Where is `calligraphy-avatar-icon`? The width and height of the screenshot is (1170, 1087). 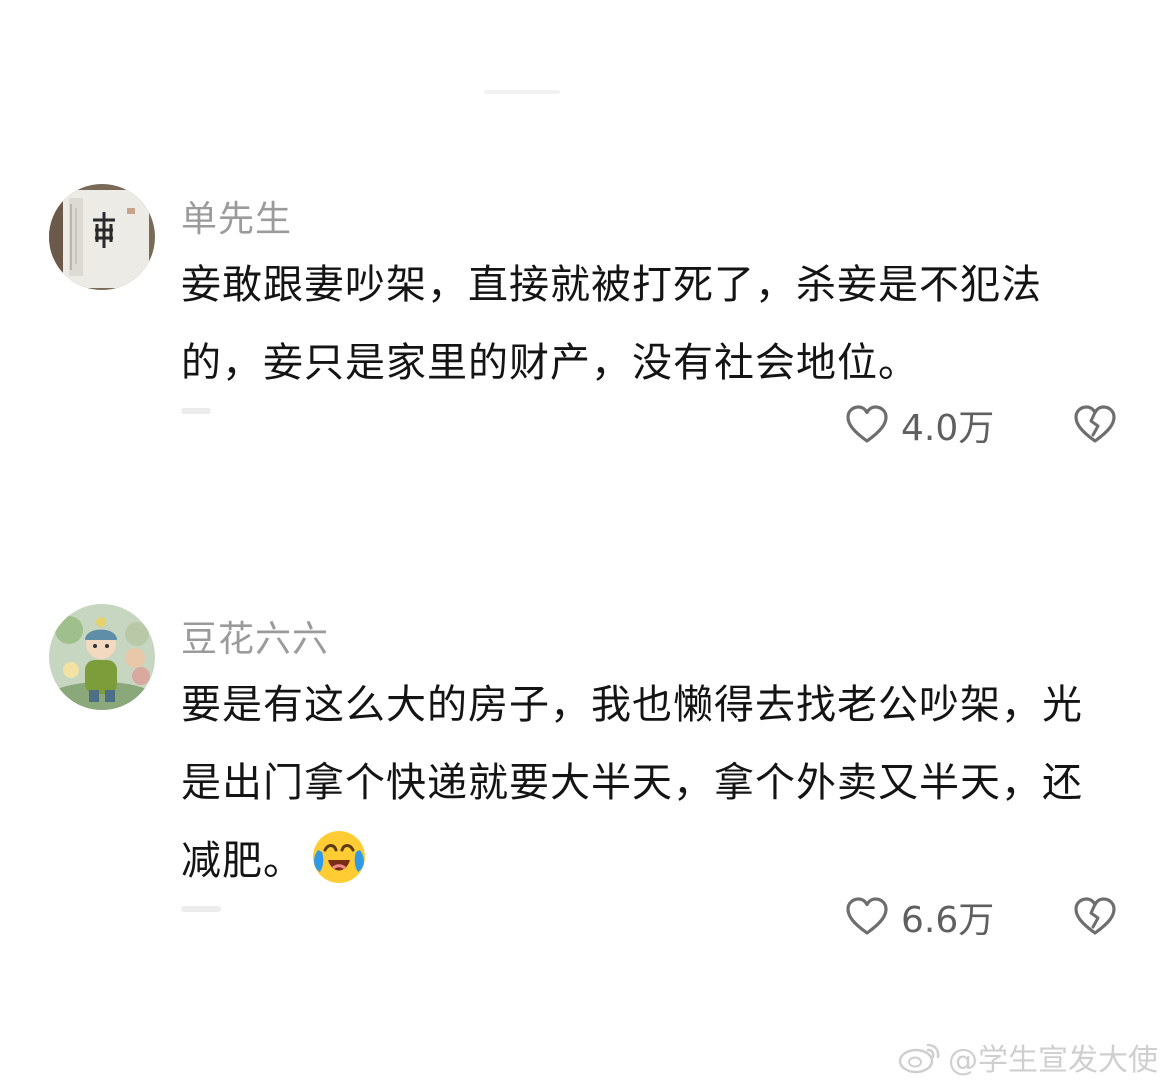
calligraphy-avatar-icon is located at coordinates (102, 237).